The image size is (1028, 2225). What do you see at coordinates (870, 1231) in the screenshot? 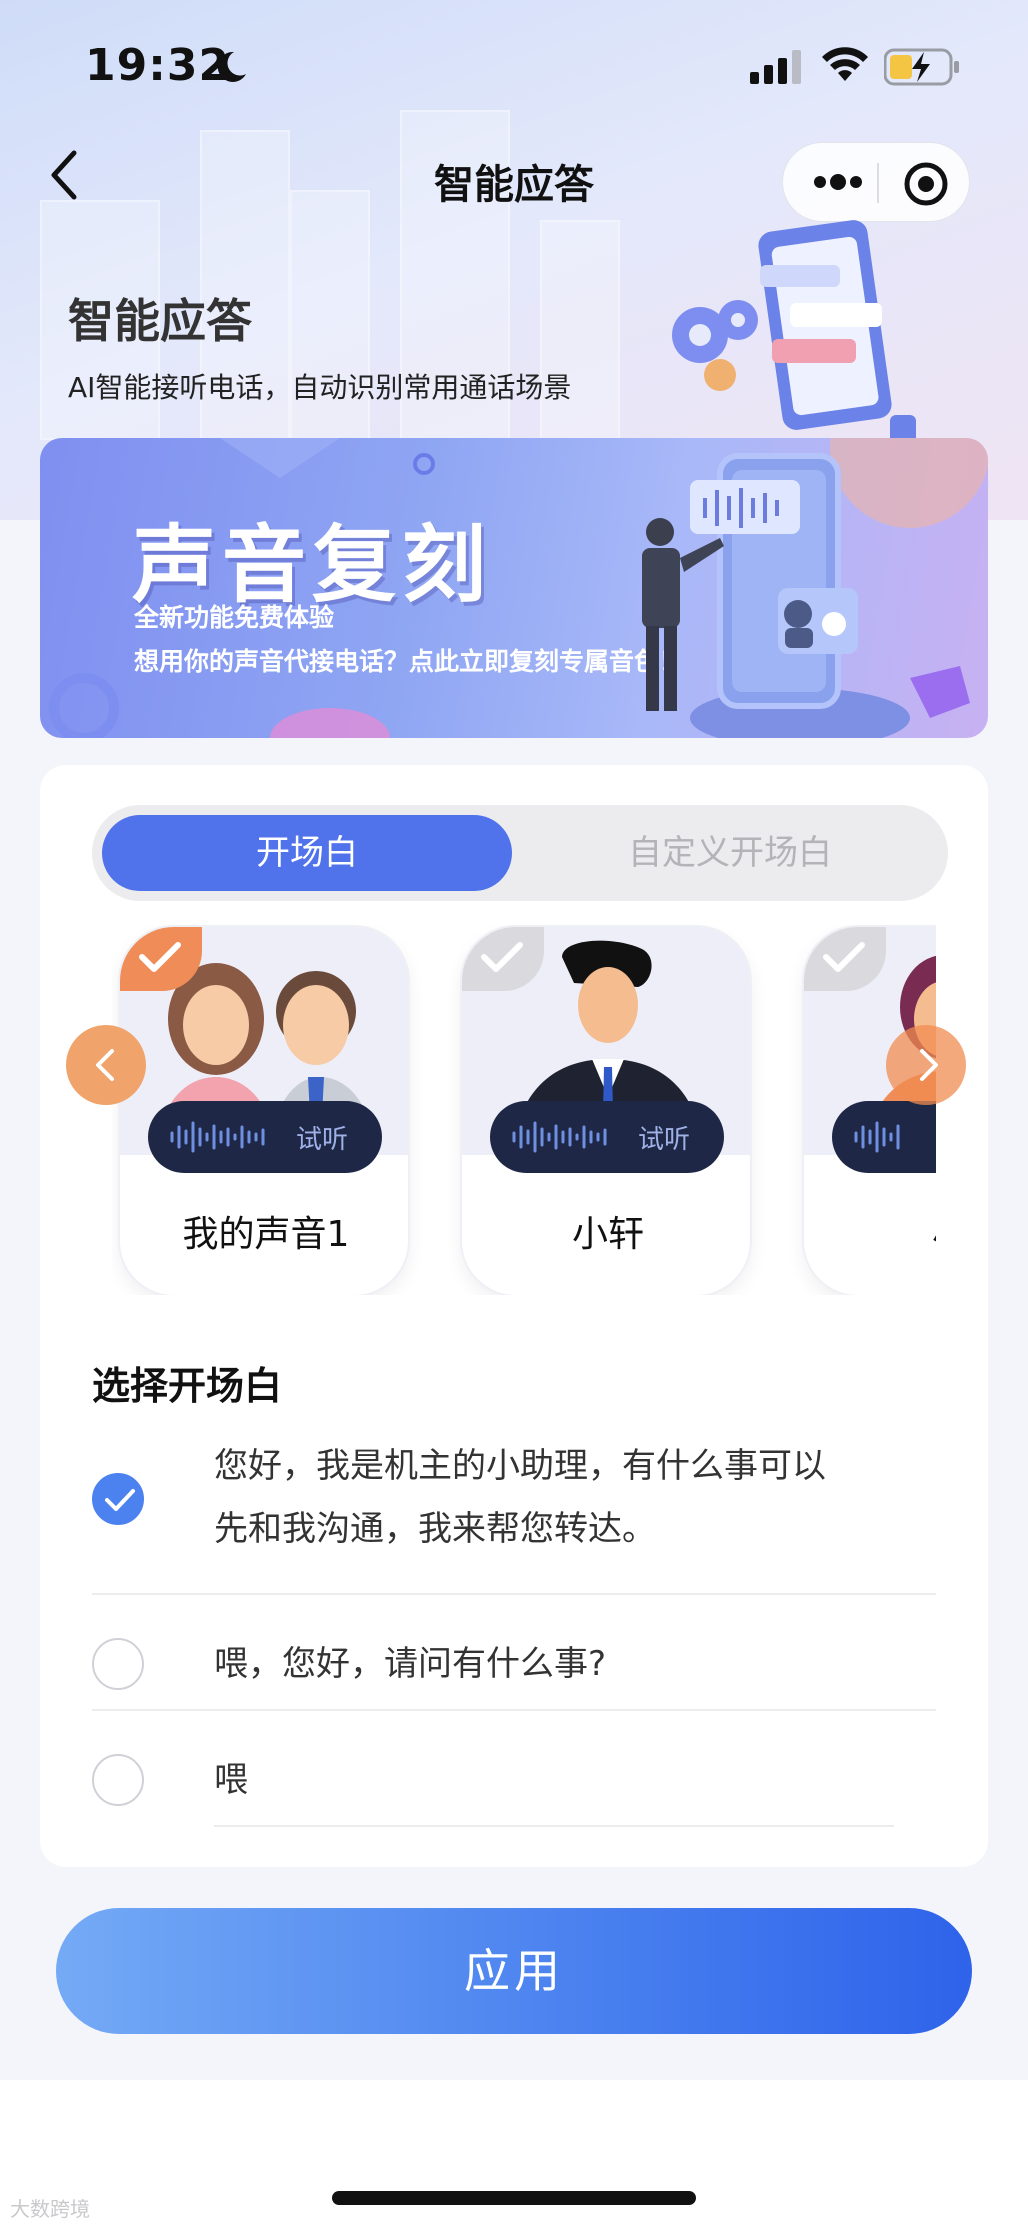
I see `voice-name: 小` at bounding box center [870, 1231].